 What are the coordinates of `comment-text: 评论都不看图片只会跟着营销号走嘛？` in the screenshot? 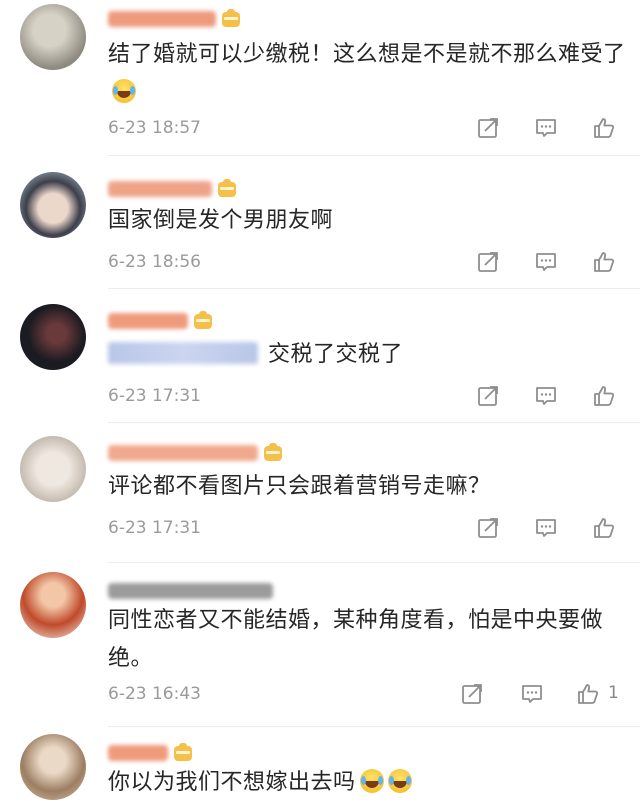 It's located at (299, 486).